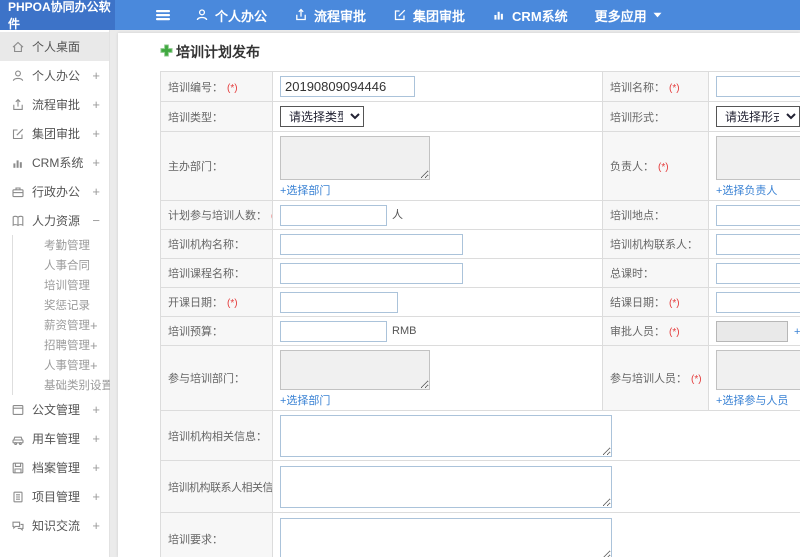 This screenshot has height=557, width=800. What do you see at coordinates (371, 244) in the screenshot?
I see `org-name-input` at bounding box center [371, 244].